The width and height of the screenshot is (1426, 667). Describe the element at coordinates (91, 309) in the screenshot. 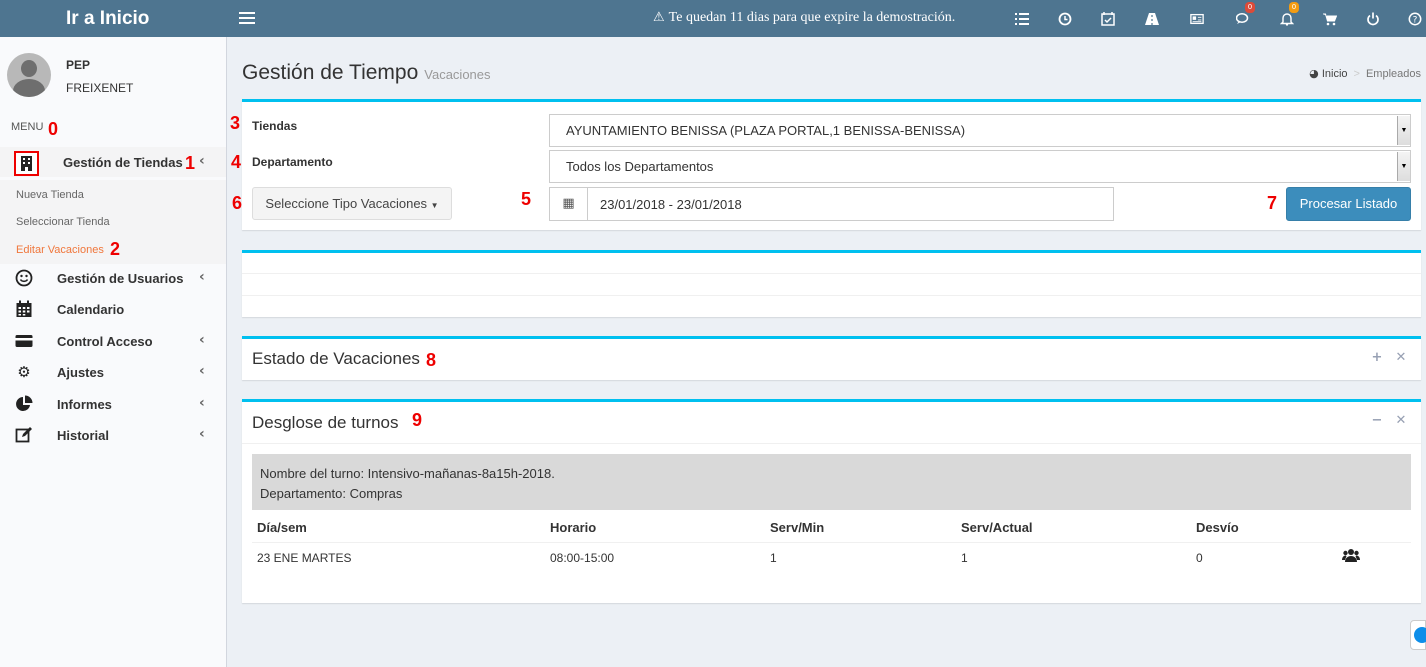

I see `sidebar-item-label: Calendario` at that location.